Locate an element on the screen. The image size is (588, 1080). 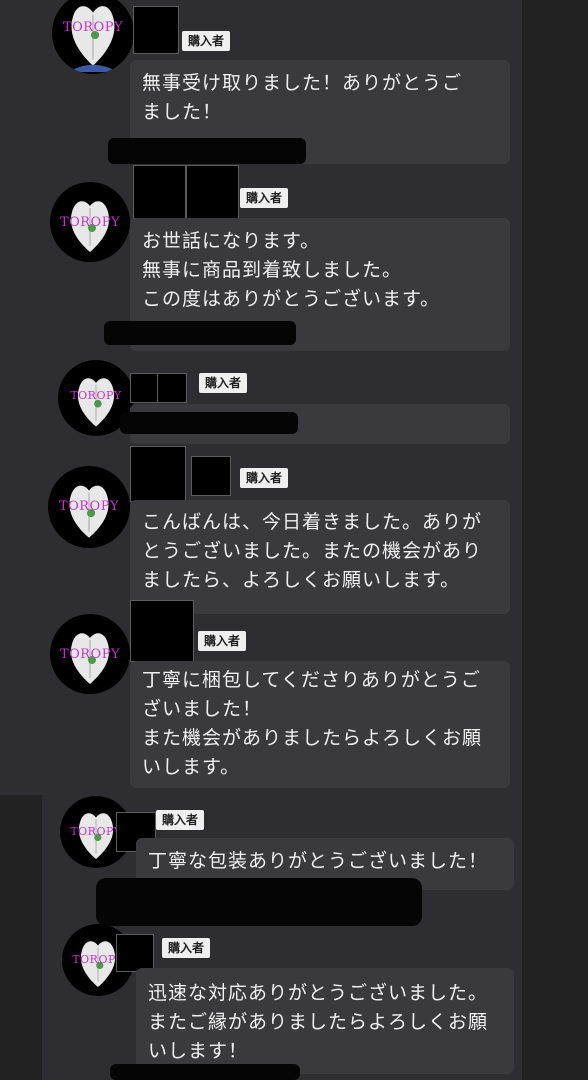
comment-line: またご縁がありましたらよろしくお願 is located at coordinates (318, 1022).